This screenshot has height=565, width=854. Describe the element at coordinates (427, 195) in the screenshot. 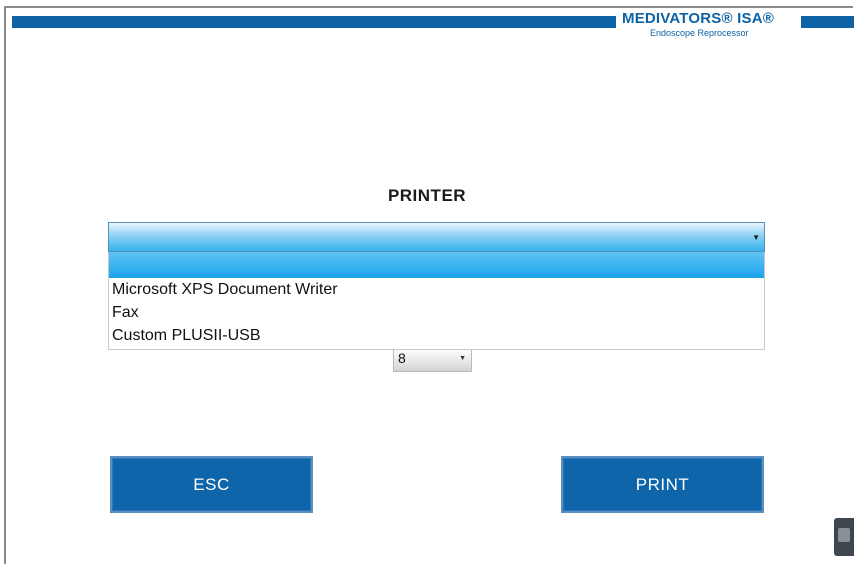

I see `page-title: PRINTER` at that location.